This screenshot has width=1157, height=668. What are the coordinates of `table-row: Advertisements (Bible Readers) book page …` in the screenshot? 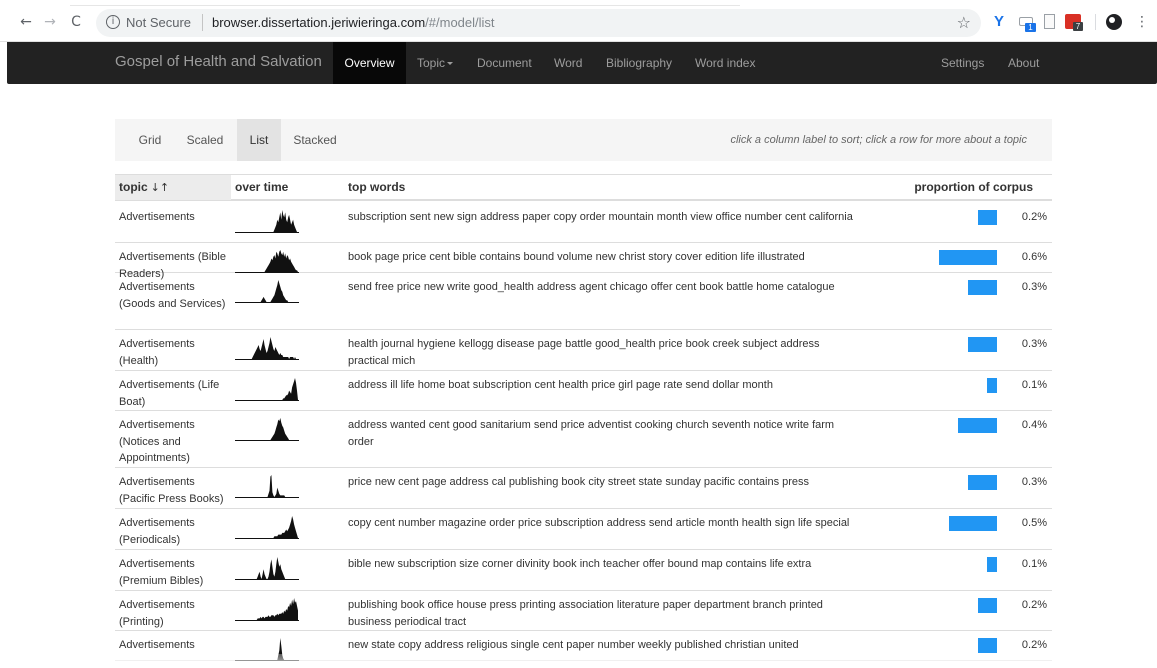 It's located at (583, 261).